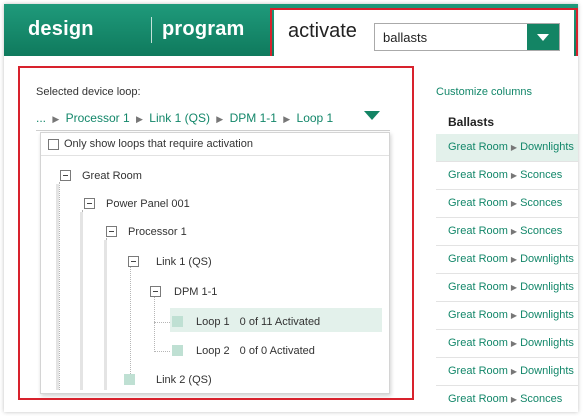  What do you see at coordinates (484, 92) in the screenshot?
I see `customize-columns-link: Customize columns` at bounding box center [484, 92].